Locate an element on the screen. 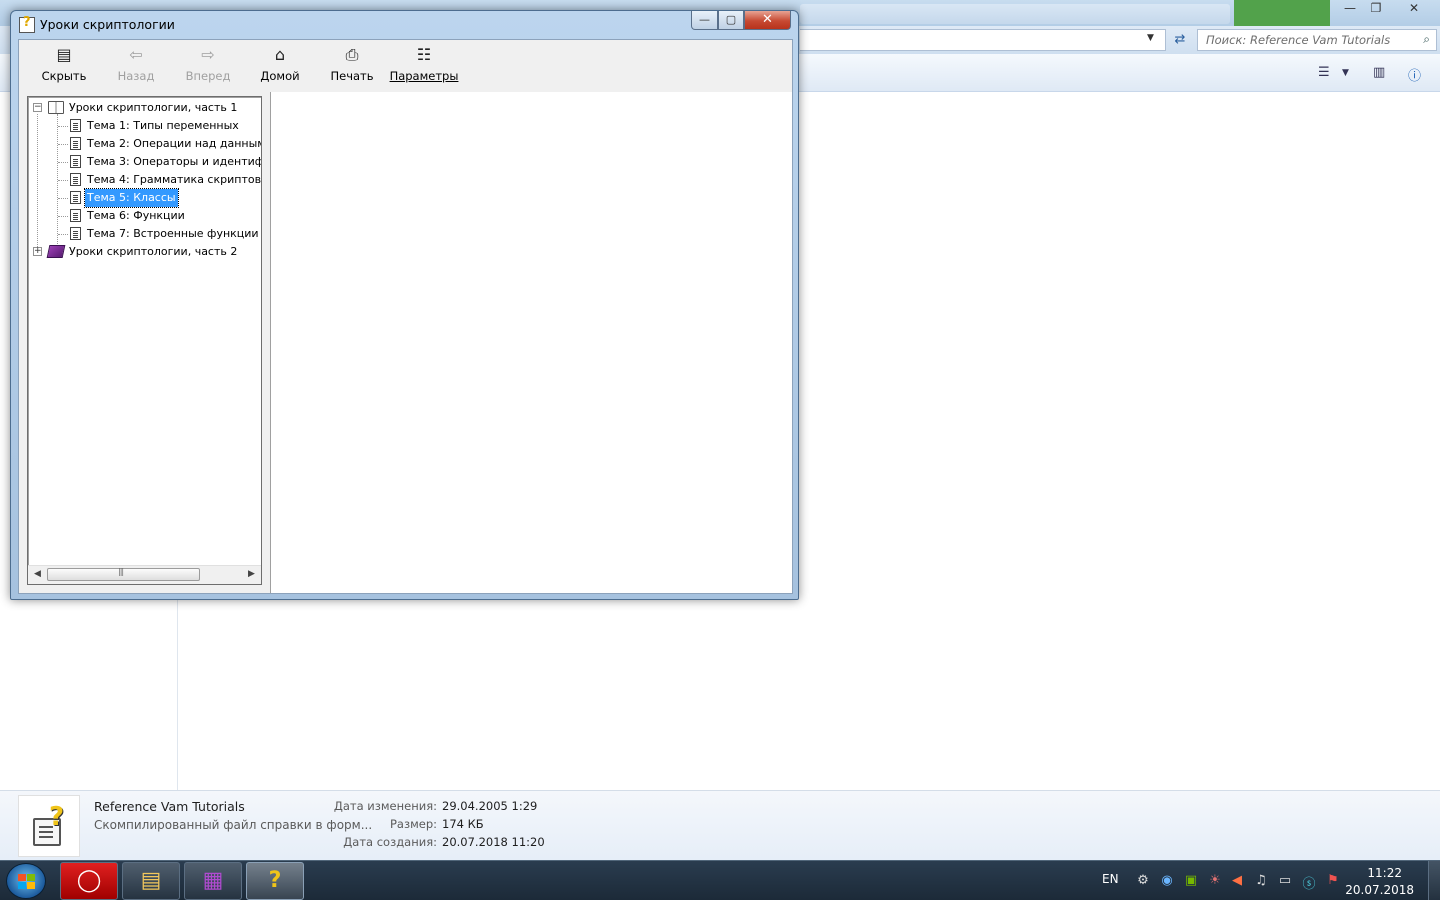 Image resolution: width=1440 pixels, height=900 pixels. back-button-label: Назад is located at coordinates (136, 76).